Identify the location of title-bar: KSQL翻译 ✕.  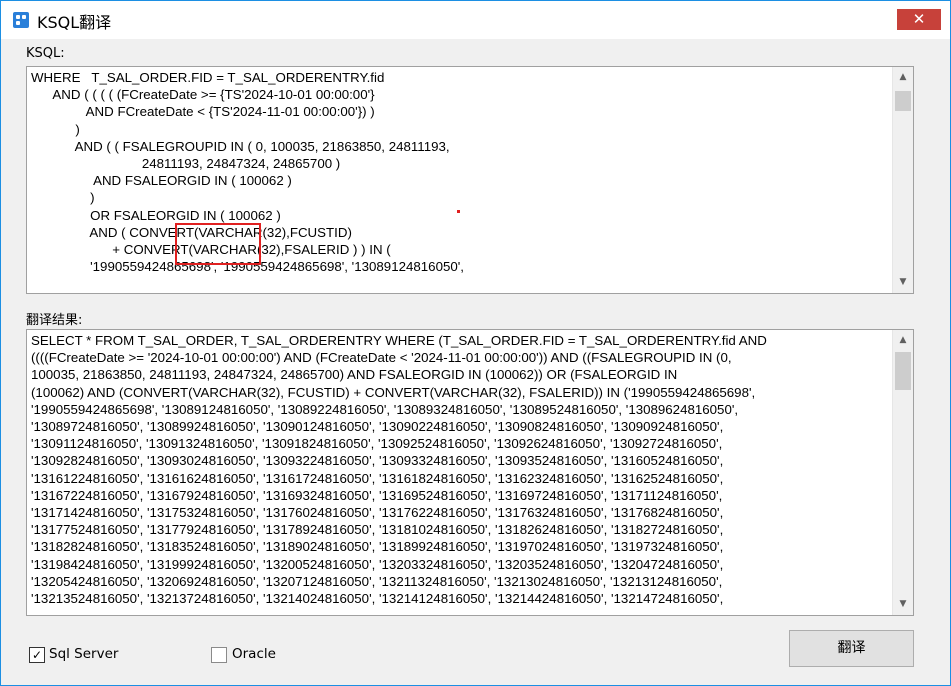
(475, 20).